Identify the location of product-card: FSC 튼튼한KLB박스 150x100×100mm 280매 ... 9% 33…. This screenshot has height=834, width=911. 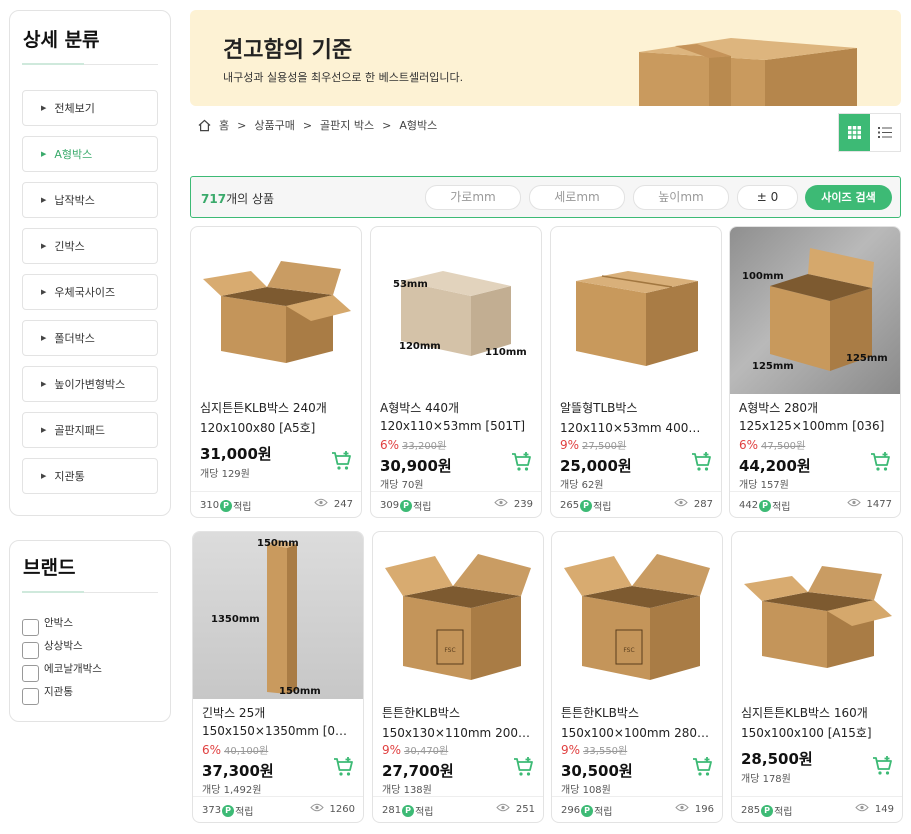
(637, 677).